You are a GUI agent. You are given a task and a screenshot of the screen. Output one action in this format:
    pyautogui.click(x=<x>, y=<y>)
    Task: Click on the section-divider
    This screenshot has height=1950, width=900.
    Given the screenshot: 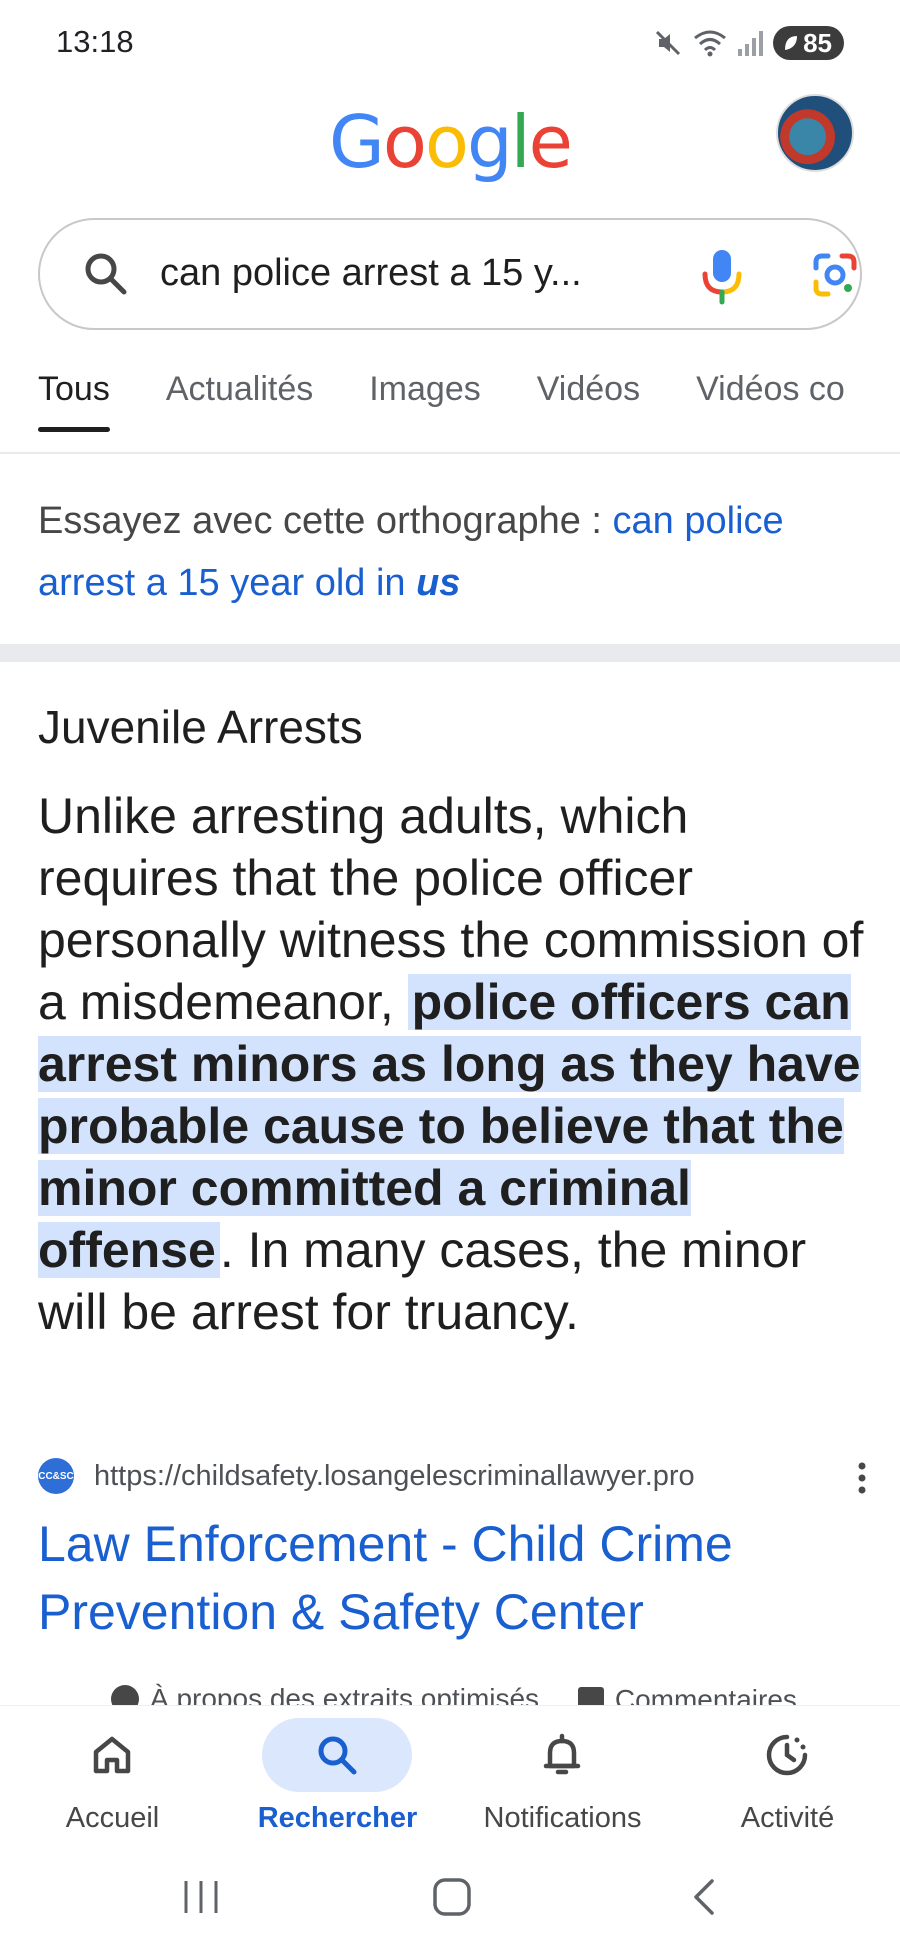 What is the action you would take?
    pyautogui.click(x=450, y=653)
    